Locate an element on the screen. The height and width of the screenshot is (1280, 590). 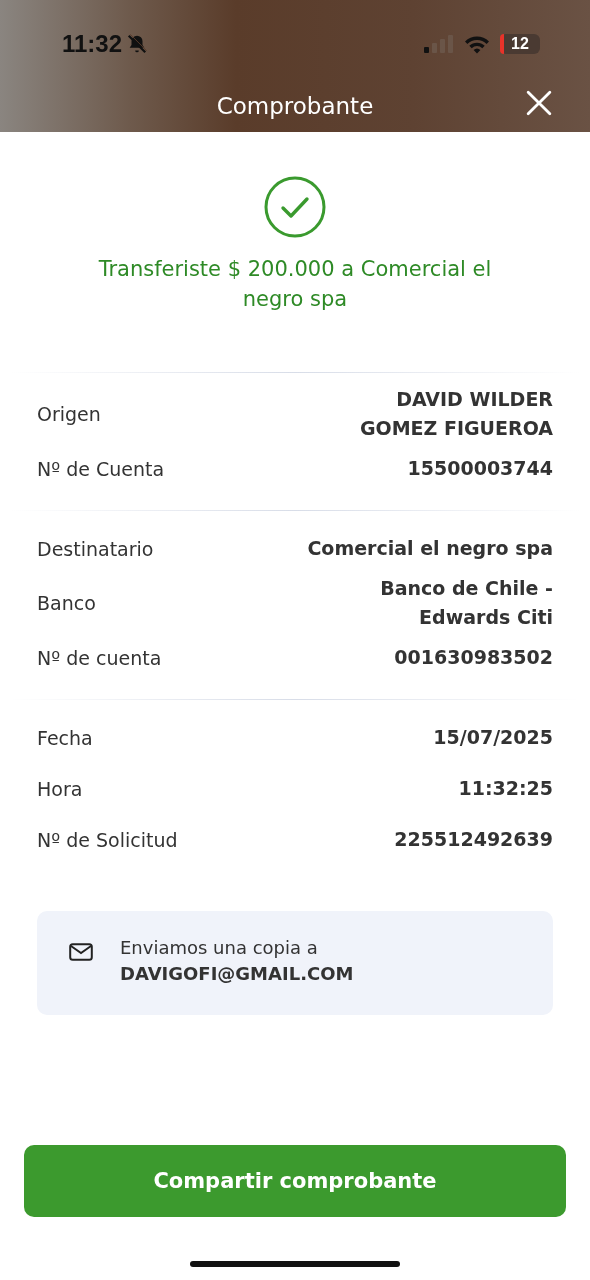
signal-icon is located at coordinates (439, 44).